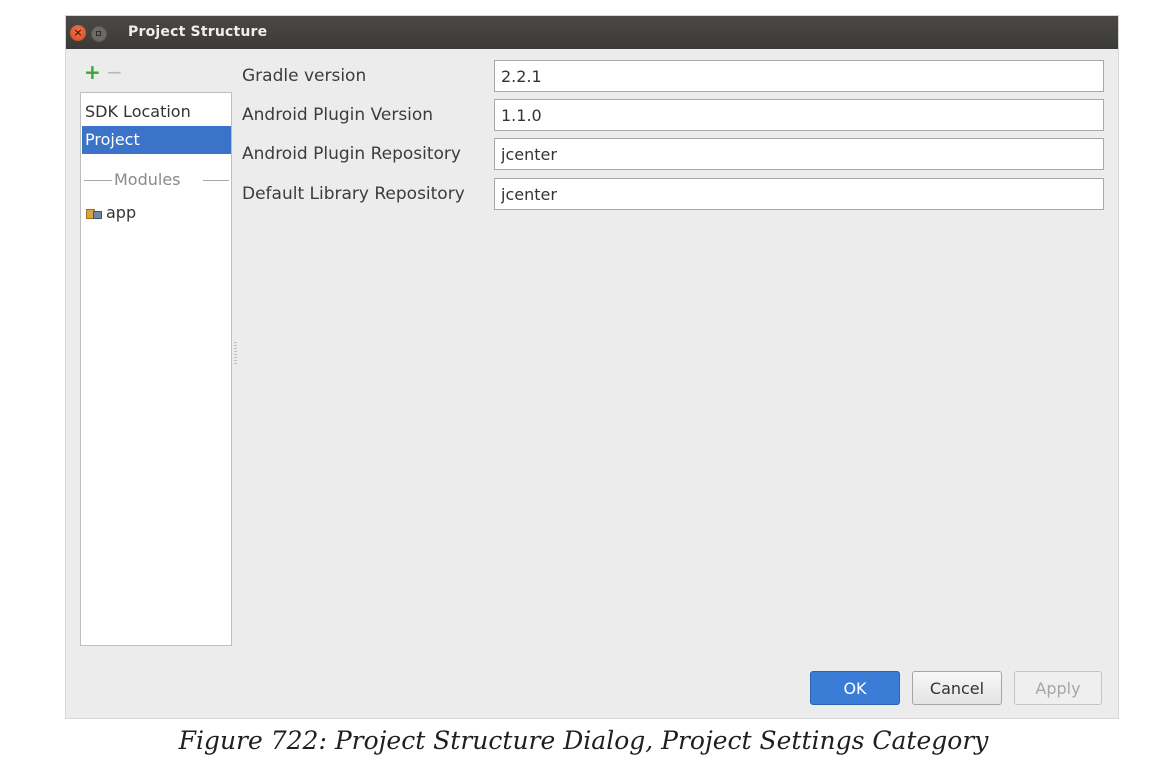 The width and height of the screenshot is (1167, 768). Describe the element at coordinates (304, 76) in the screenshot. I see `gradle-version-label: Gradle version` at that location.